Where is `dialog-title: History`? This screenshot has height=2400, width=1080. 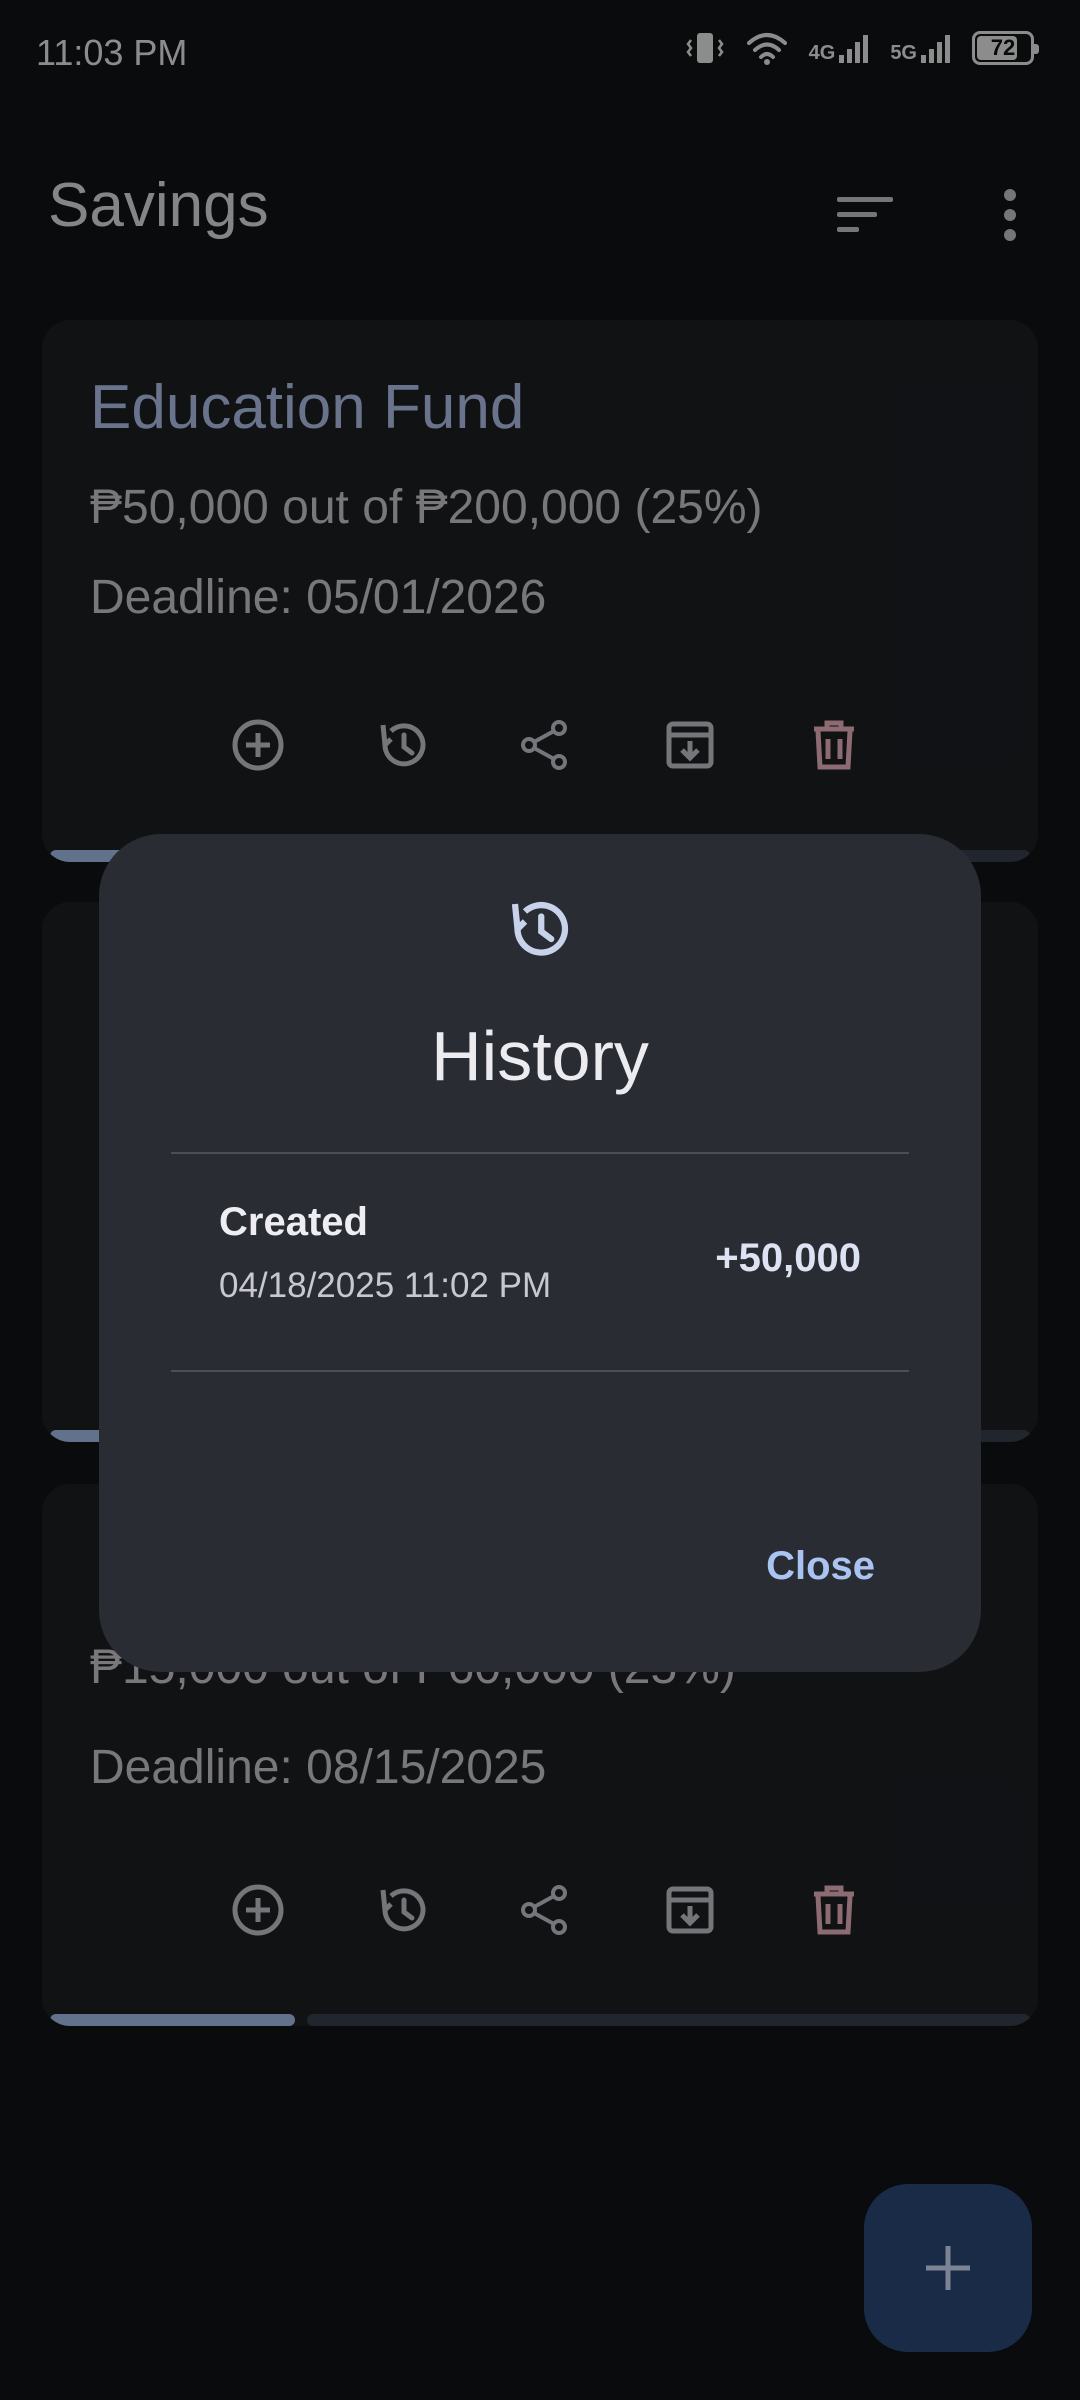 dialog-title: History is located at coordinates (540, 1056).